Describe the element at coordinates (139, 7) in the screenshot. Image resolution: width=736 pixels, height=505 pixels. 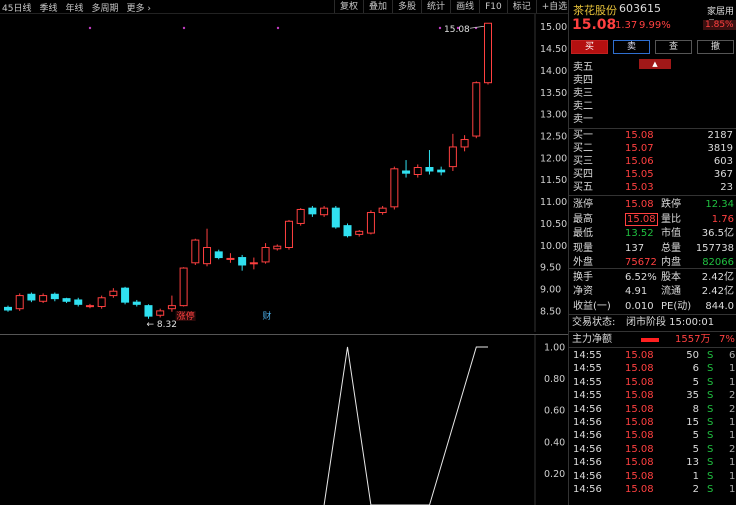
I see `period-tab: 更多 ›` at that location.